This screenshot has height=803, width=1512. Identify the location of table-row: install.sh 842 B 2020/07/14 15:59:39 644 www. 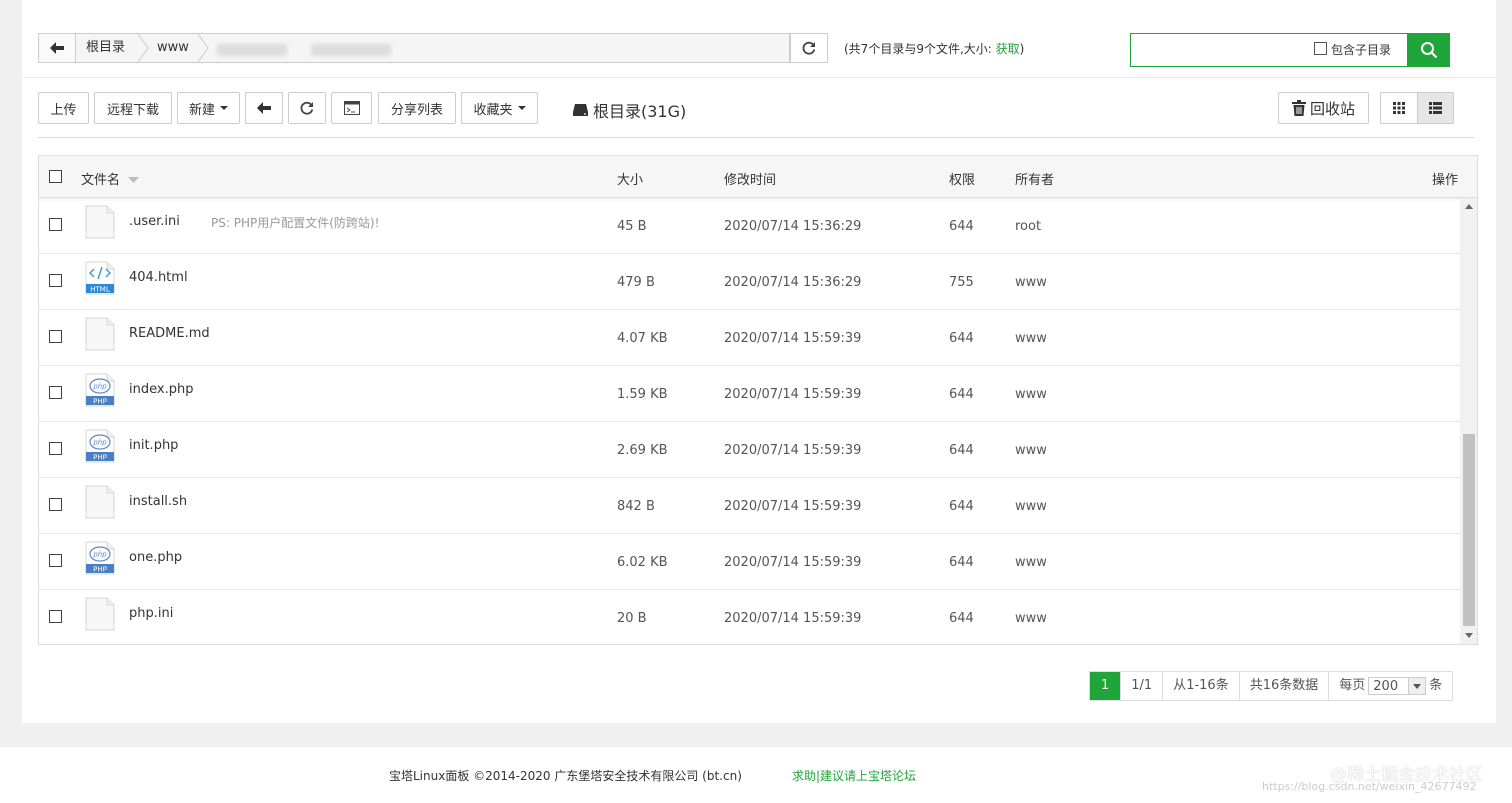
(750, 506).